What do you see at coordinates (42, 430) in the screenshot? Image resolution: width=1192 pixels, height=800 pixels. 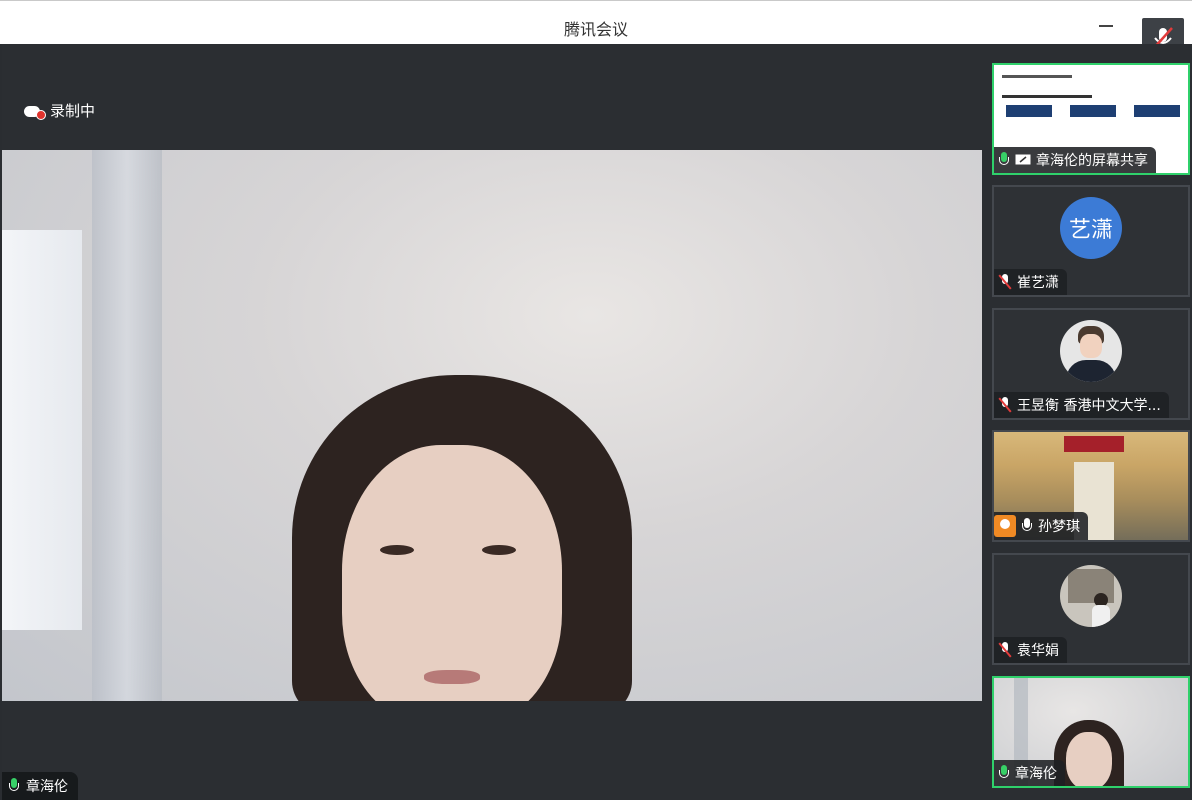 I see `window-background` at bounding box center [42, 430].